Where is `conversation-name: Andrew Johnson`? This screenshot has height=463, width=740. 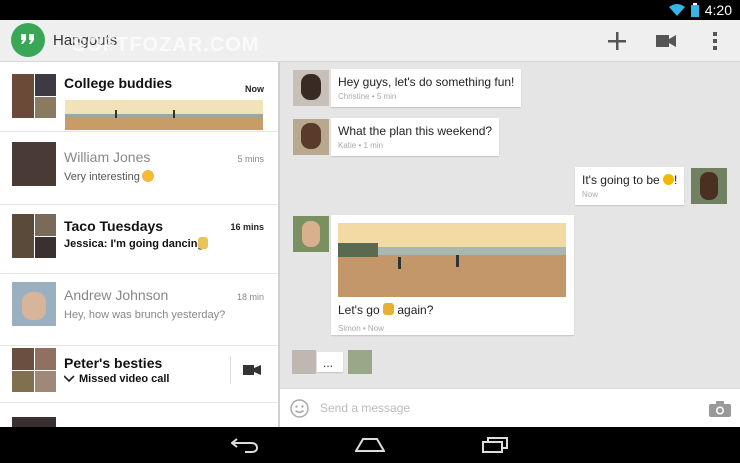
conversation-name: Andrew Johnson is located at coordinates (116, 295).